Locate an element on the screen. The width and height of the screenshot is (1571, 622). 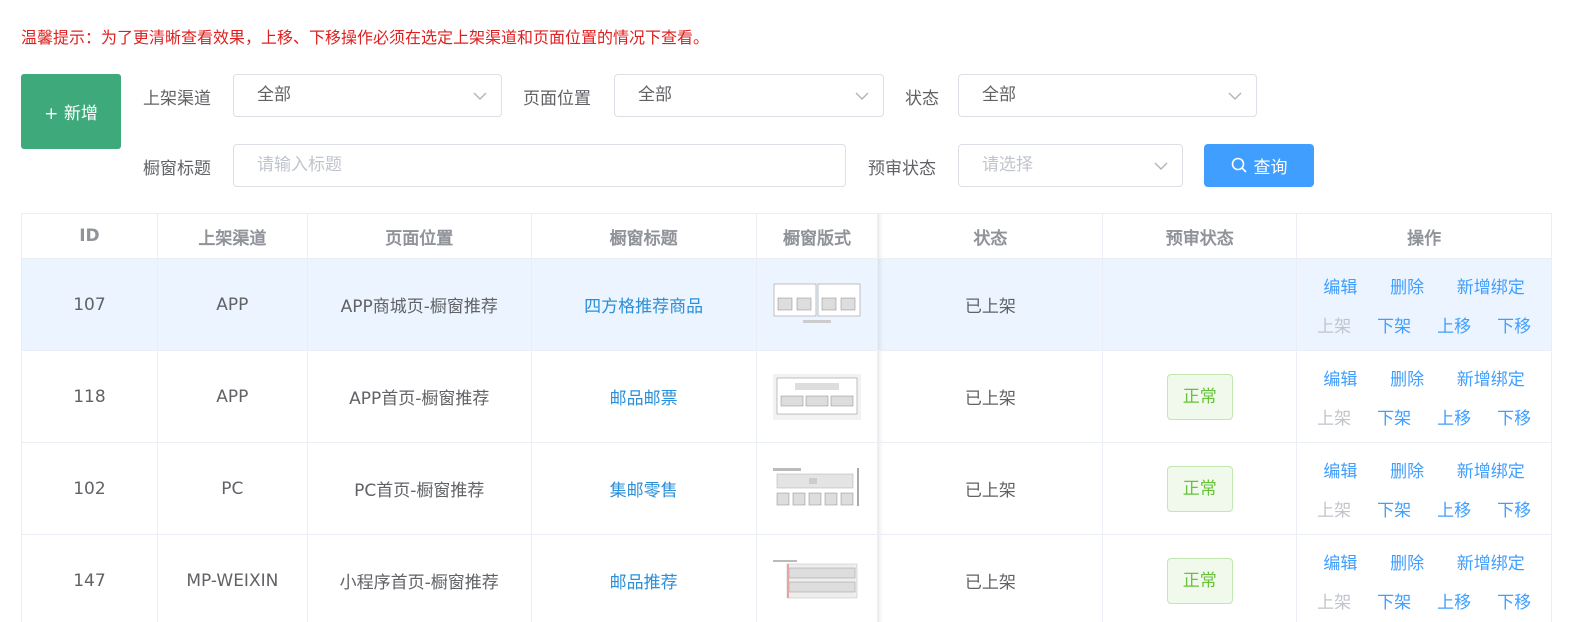
row-position: APP商城页-橱窗推荐 is located at coordinates (420, 304).